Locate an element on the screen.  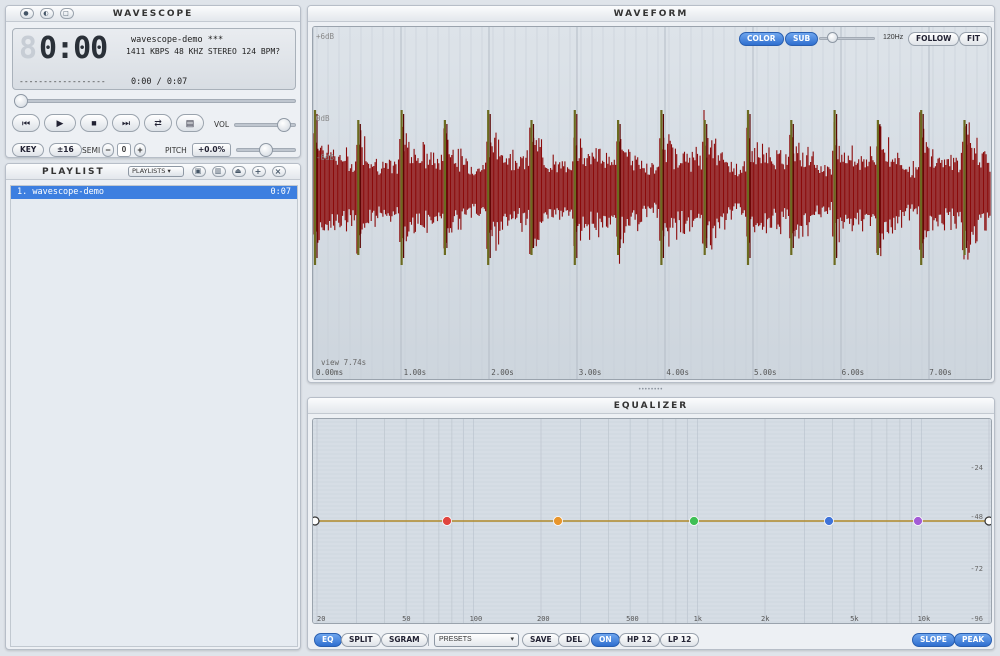
delete-preset-button: DEL is located at coordinates (574, 640).